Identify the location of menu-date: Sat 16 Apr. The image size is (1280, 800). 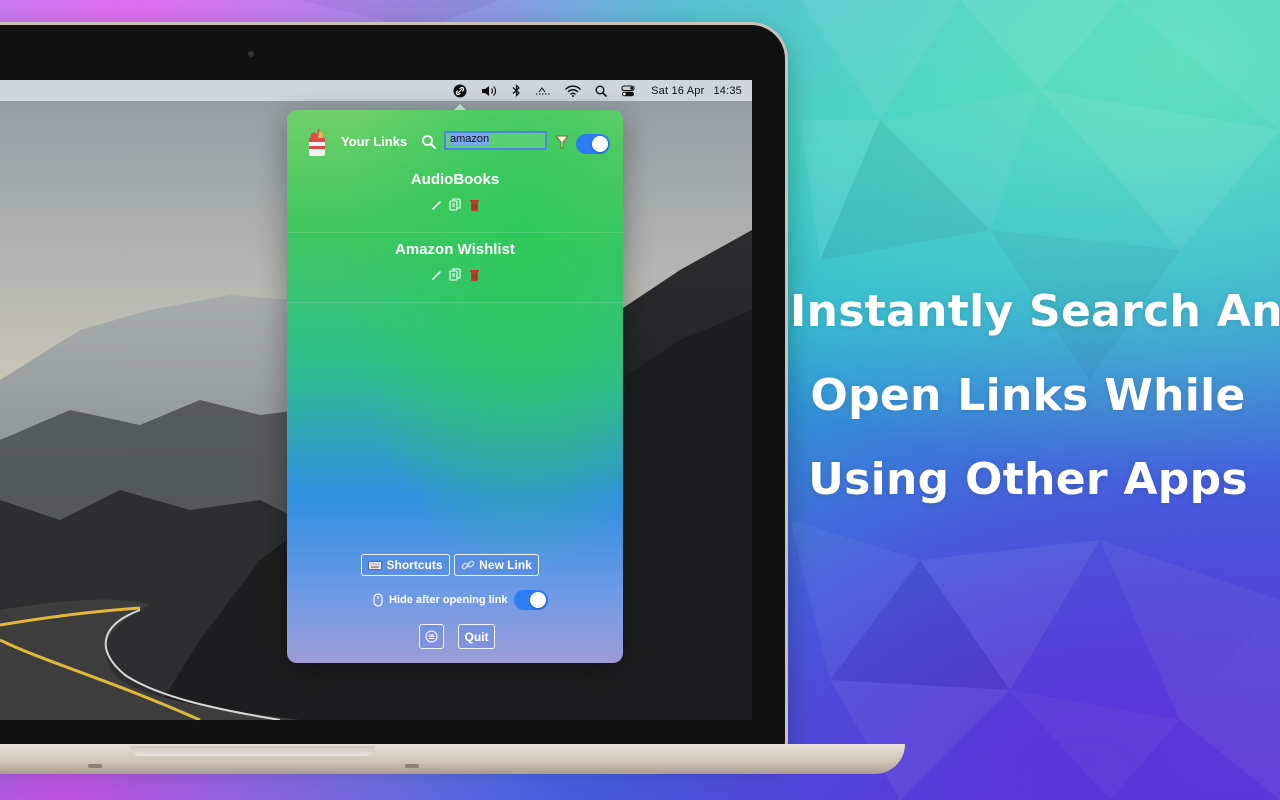
(678, 90).